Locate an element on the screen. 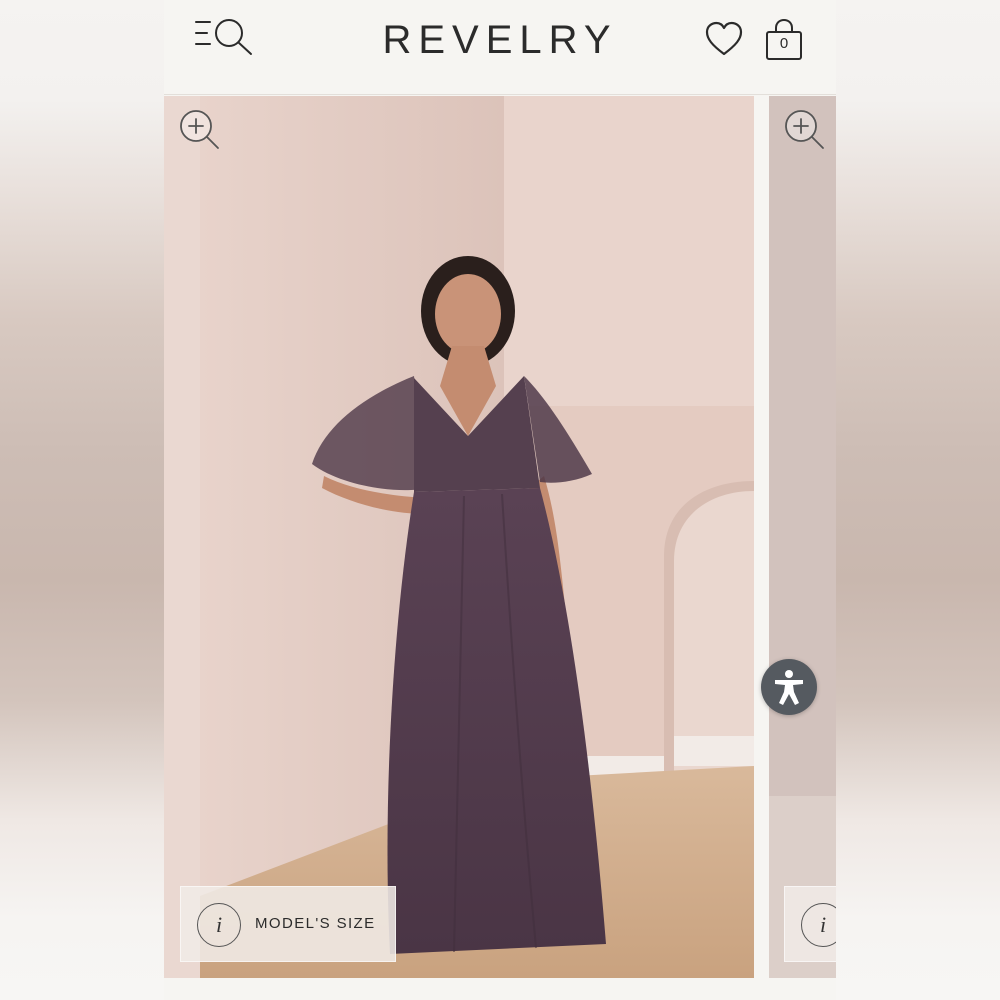 The height and width of the screenshot is (1000, 1000). zoom-button is located at coordinates (199, 129).